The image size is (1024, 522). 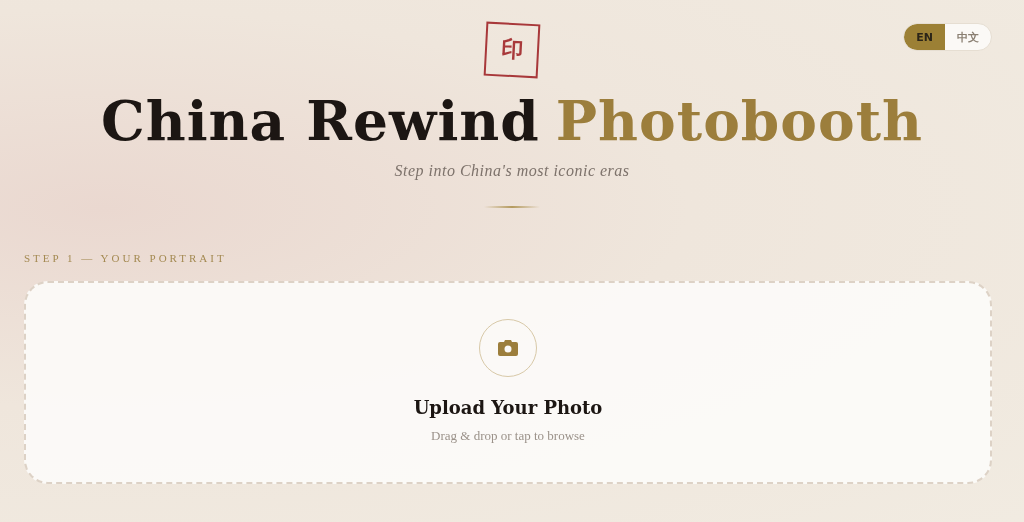 What do you see at coordinates (125, 257) in the screenshot?
I see `step-label: STEP 1 — YOUR PORTRAIT` at bounding box center [125, 257].